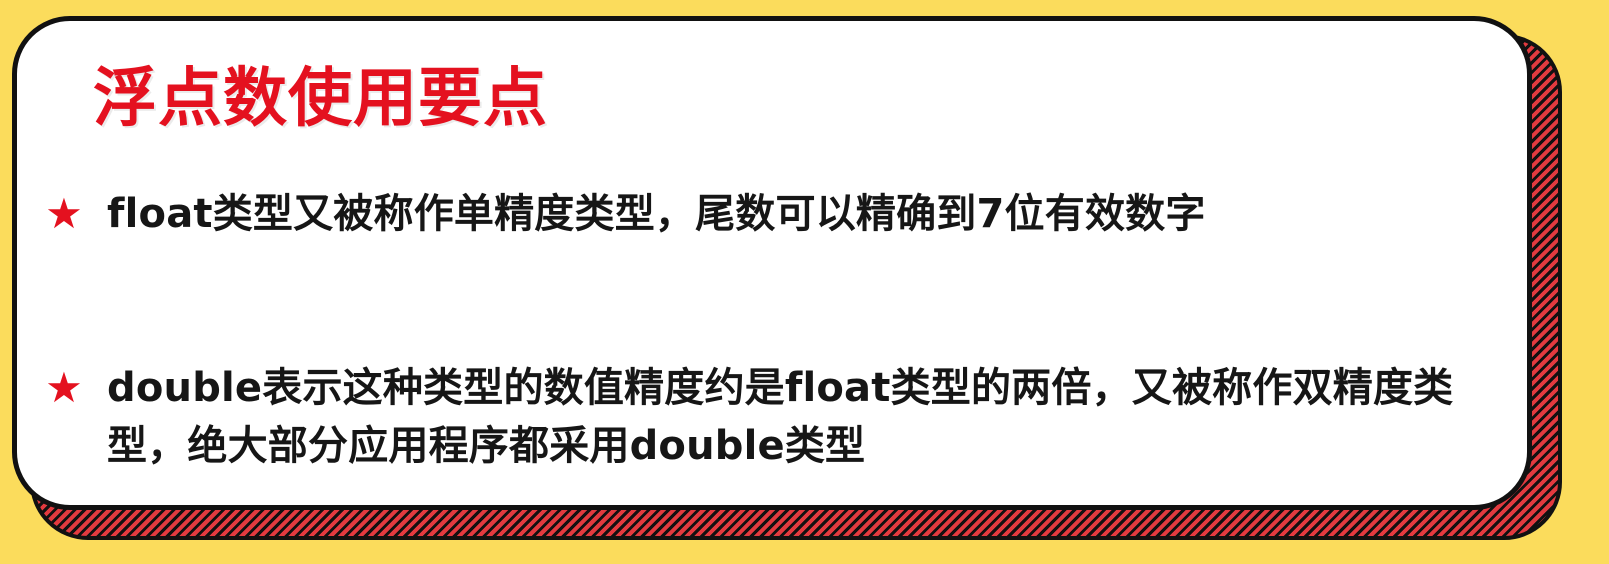 The image size is (1609, 564). I want to click on bullet-item: ★ float类型又被称作单精度类型，尾数可以精确到7位有效数字, so click(771, 214).